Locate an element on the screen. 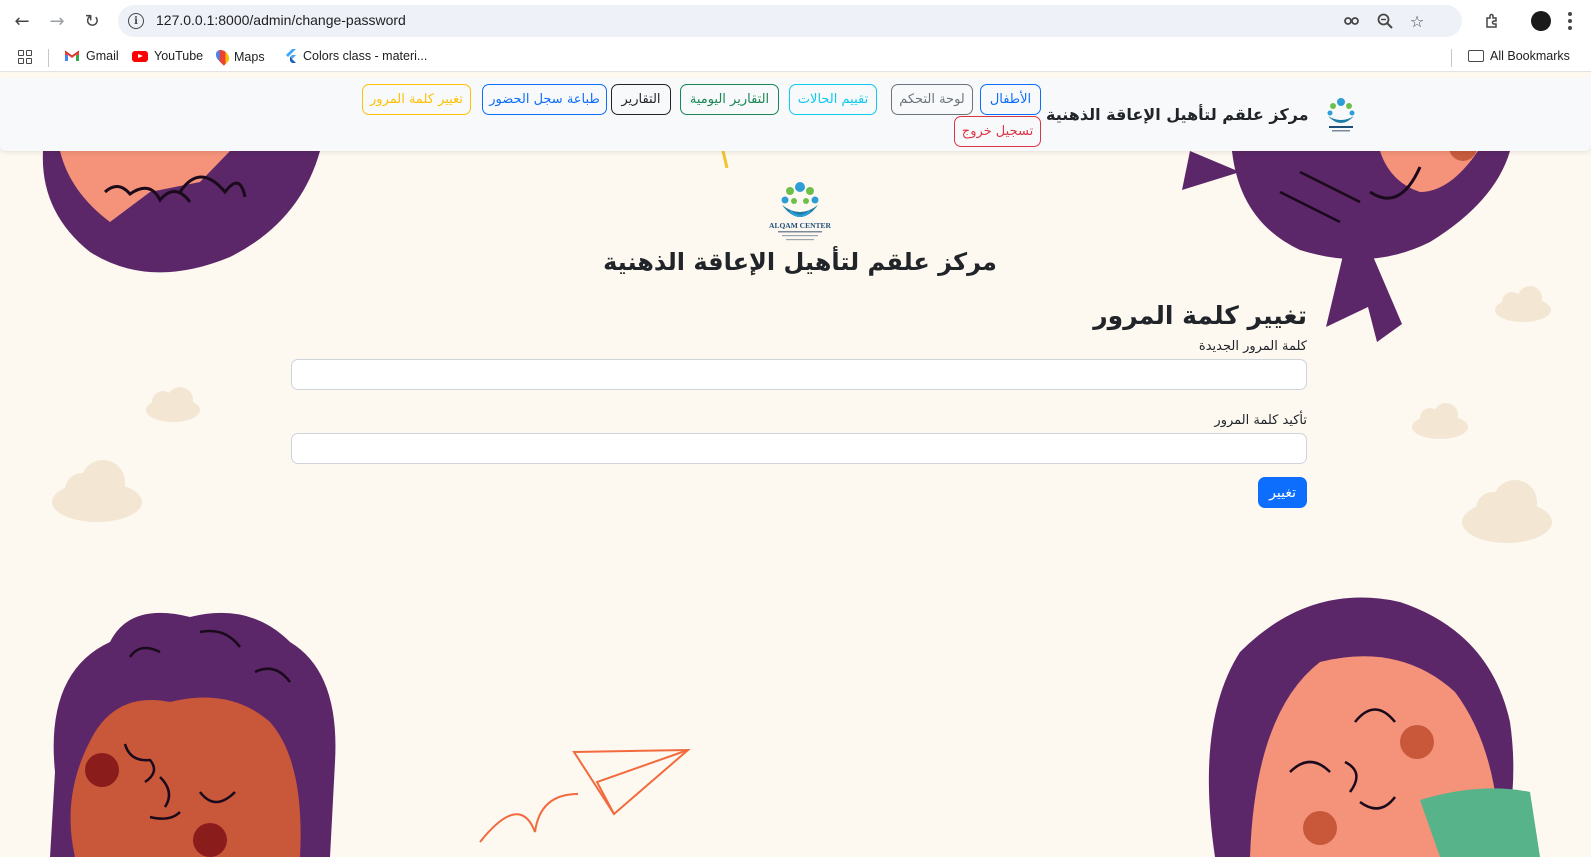 The height and width of the screenshot is (857, 1591). url-text: 127.0.0.1:8000/admin/change-password is located at coordinates (281, 20).